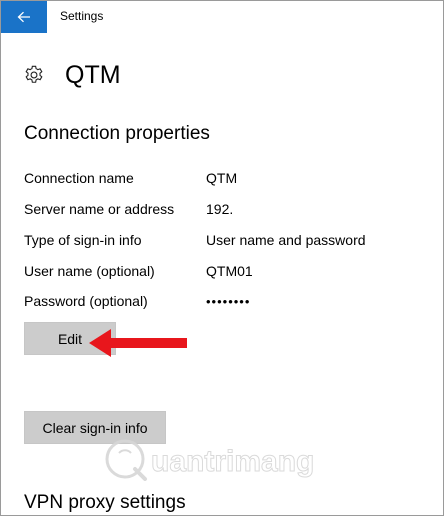 The height and width of the screenshot is (516, 444). What do you see at coordinates (89, 271) in the screenshot?
I see `property-label: User name (optional)` at bounding box center [89, 271].